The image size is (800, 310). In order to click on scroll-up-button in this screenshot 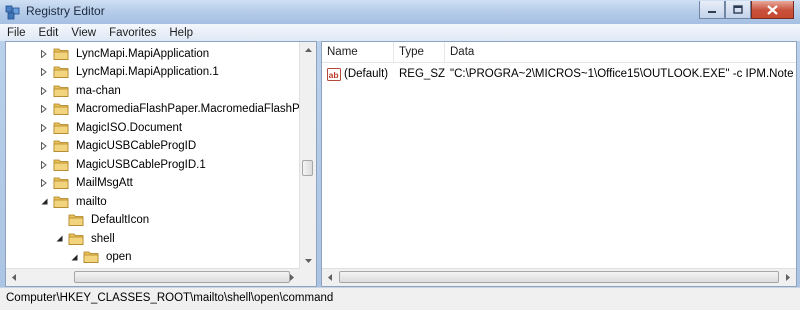, I will do `click(308, 50)`.